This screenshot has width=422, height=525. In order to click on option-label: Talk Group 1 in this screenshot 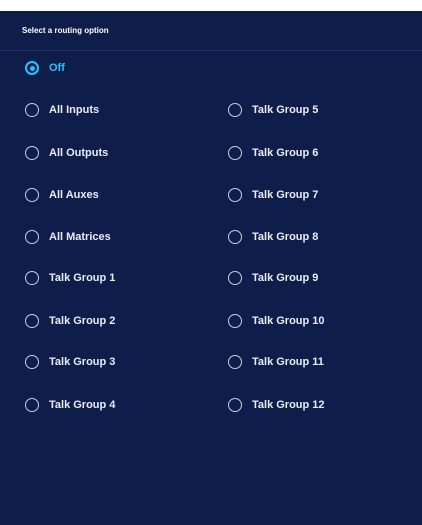, I will do `click(82, 278)`.